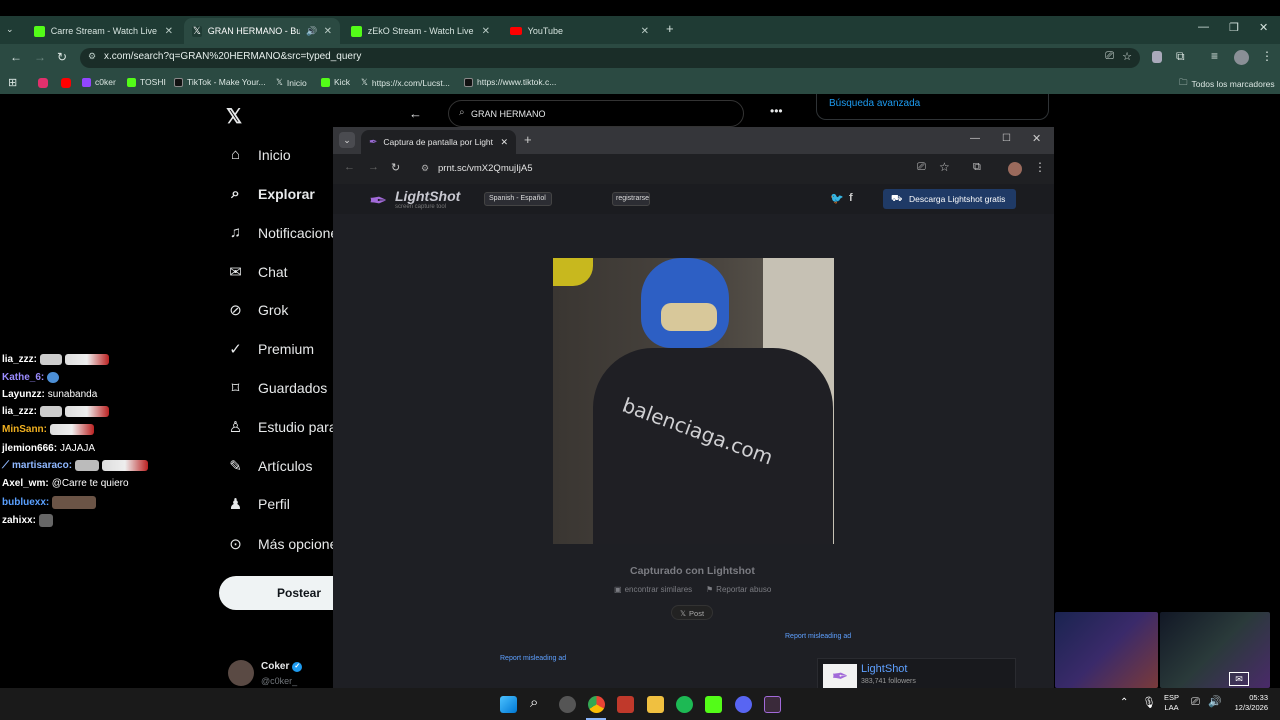 The width and height of the screenshot is (1280, 720). What do you see at coordinates (874, 103) in the screenshot?
I see `advanced-search-link: Búsqueda avanzada` at bounding box center [874, 103].